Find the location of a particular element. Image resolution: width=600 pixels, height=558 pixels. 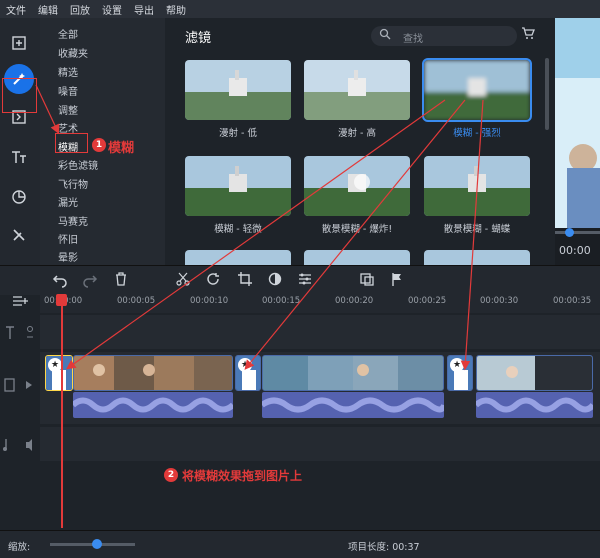

search-icon is located at coordinates (385, 34).